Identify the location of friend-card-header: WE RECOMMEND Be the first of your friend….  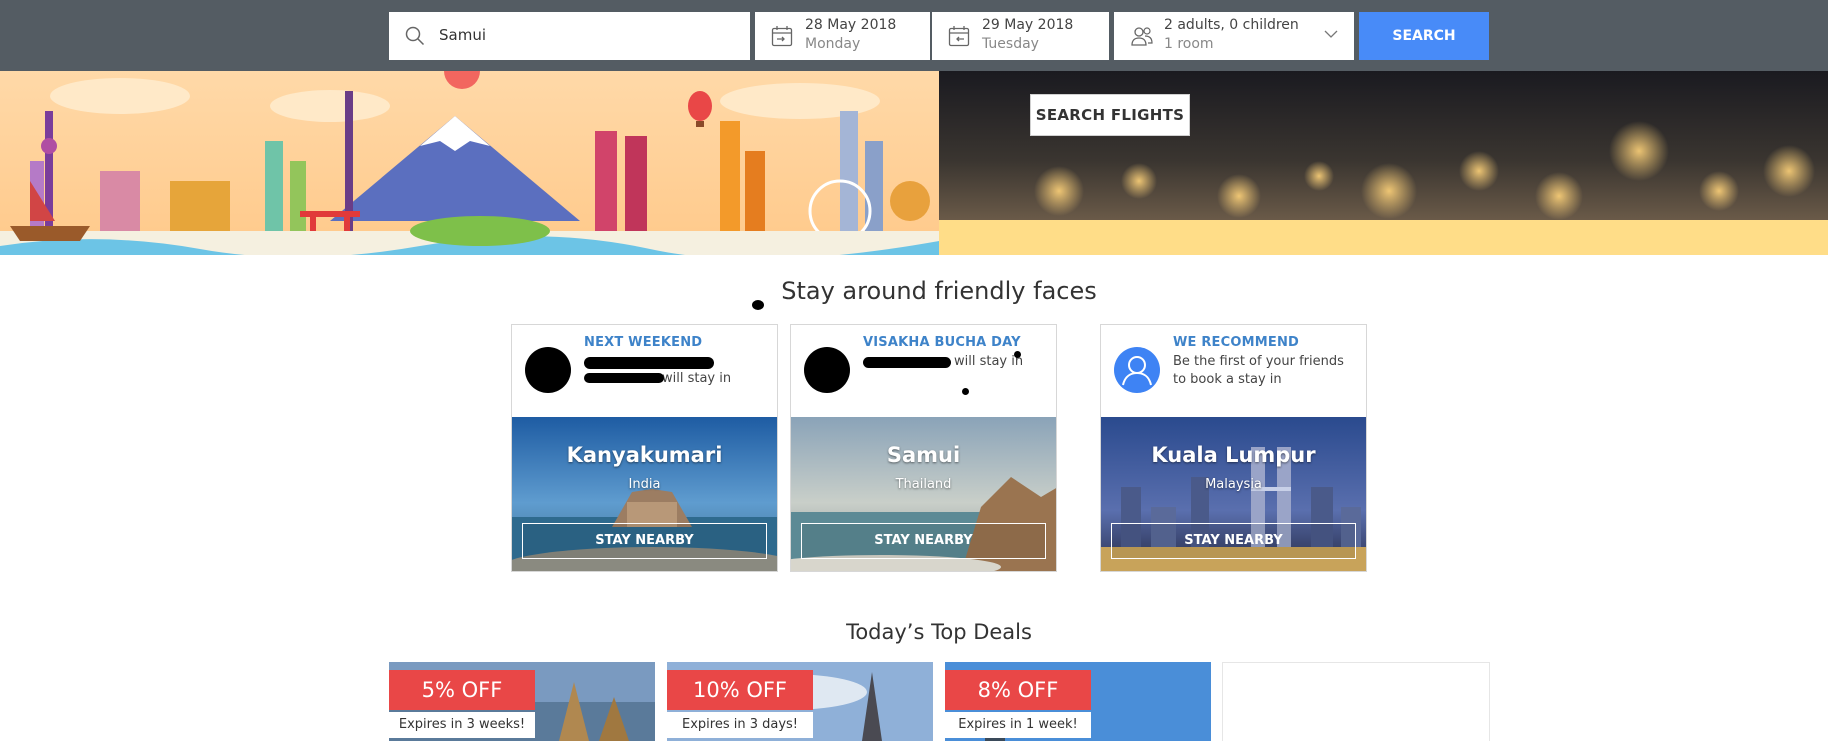
(1233, 371).